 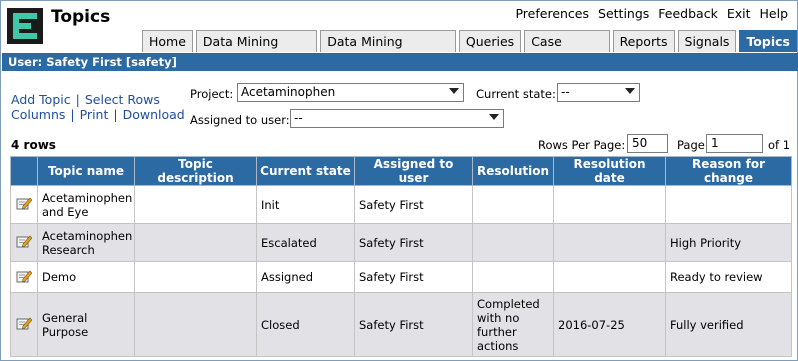 What do you see at coordinates (167, 41) in the screenshot?
I see `tab-home: Home` at bounding box center [167, 41].